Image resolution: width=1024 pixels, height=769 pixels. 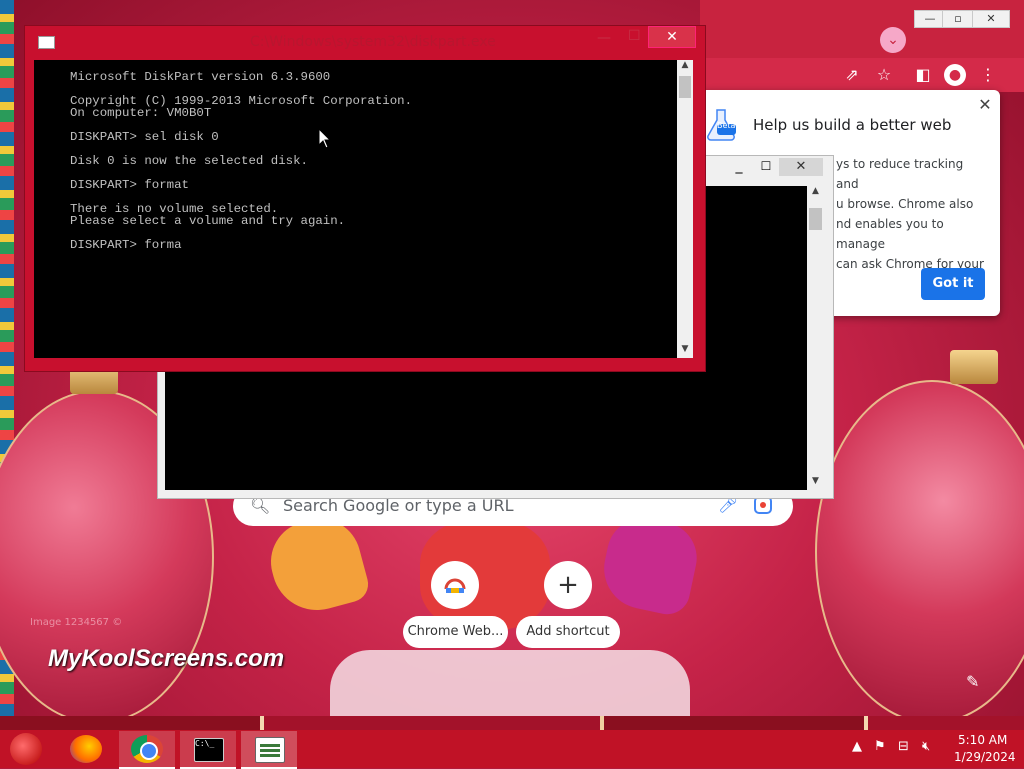 What do you see at coordinates (739, 167) in the screenshot?
I see `console2-minimize-button: _` at bounding box center [739, 167].